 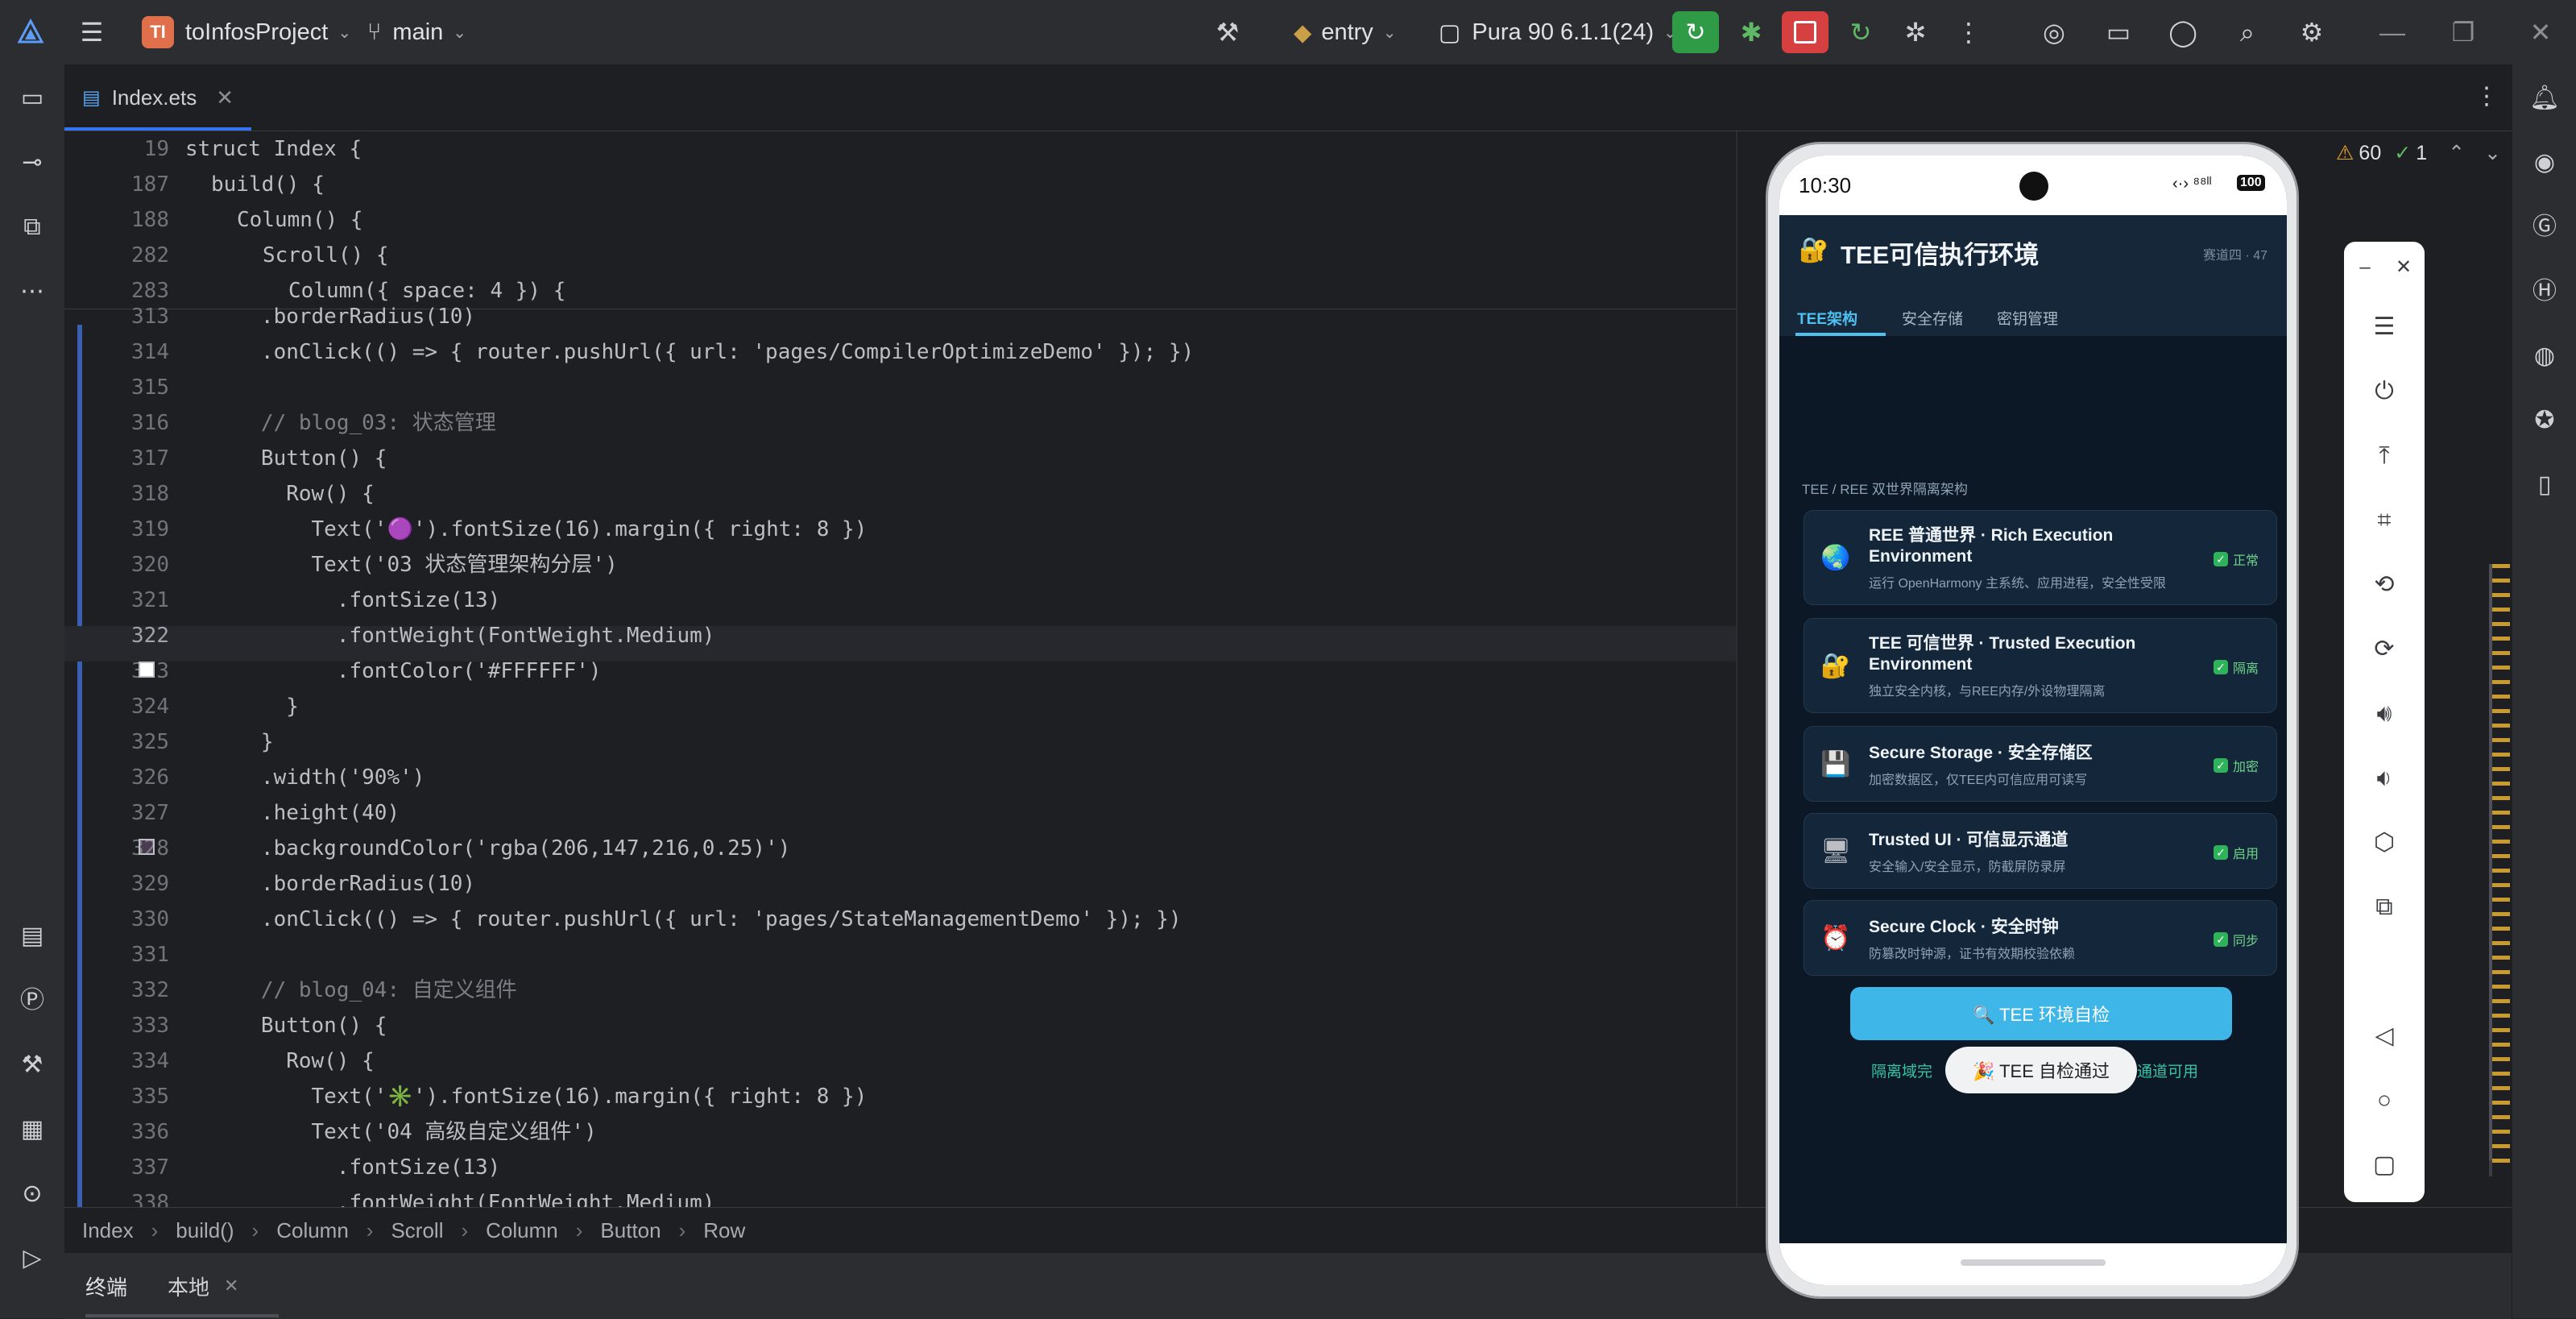 I want to click on run-tool-icon: ▷, so click(x=32, y=1258).